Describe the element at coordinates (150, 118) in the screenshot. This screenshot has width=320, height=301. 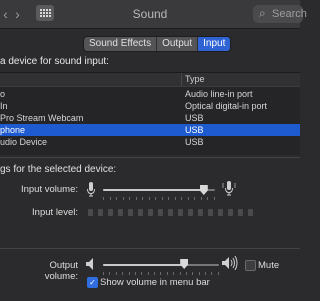
I see `table-row: Pro Stream Webcam USB` at that location.